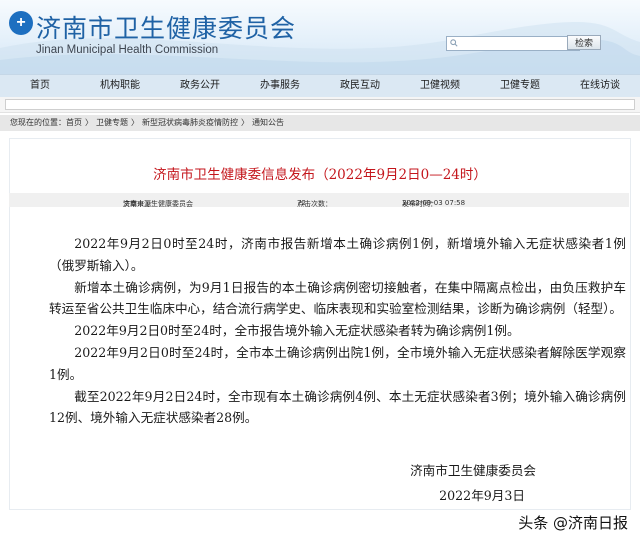 The image size is (640, 541). Describe the element at coordinates (112, 122) in the screenshot. I see `breadcrumb-item-topics: 卫健专题` at that location.